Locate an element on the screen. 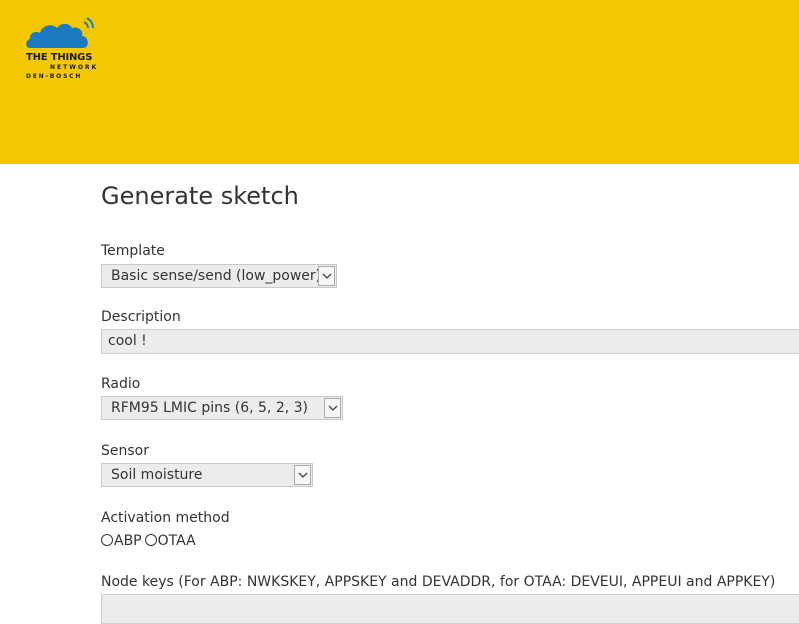  template-label: Template is located at coordinates (133, 251).